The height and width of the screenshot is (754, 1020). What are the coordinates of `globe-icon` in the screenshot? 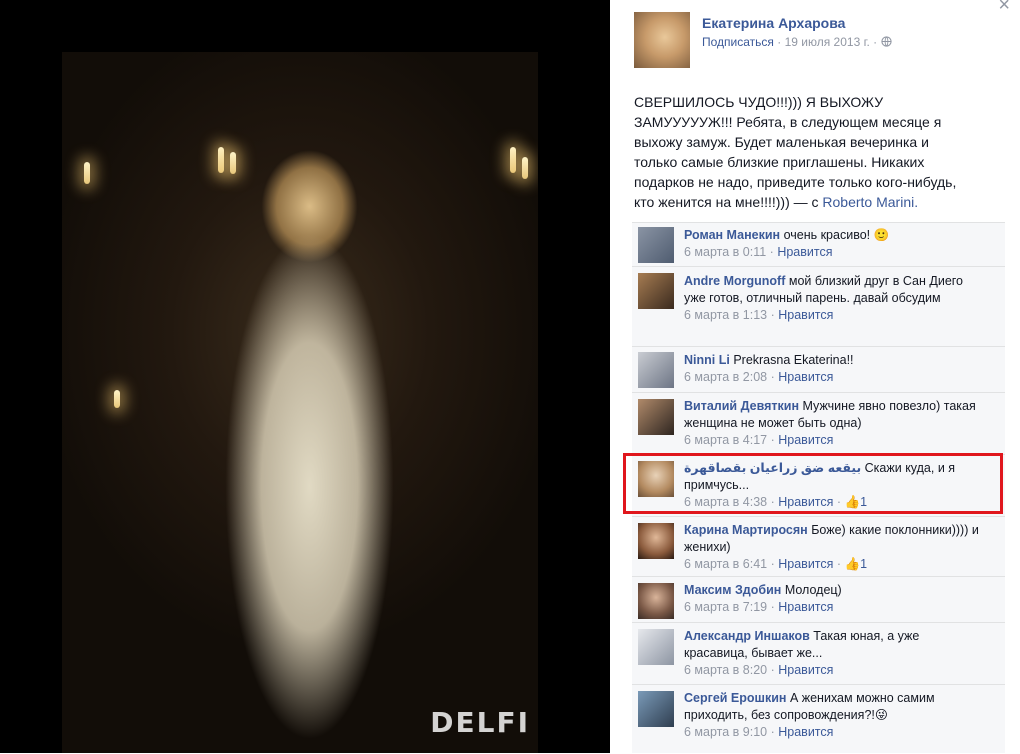 It's located at (886, 42).